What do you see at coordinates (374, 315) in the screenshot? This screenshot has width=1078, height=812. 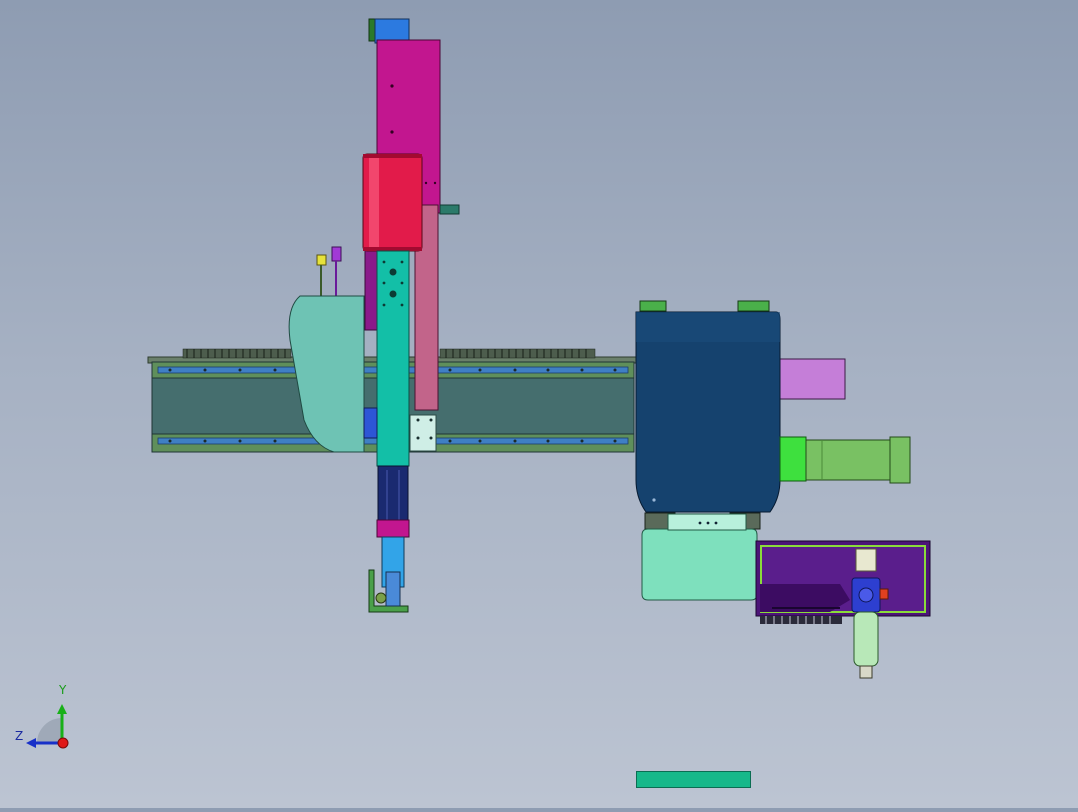 I see `vertical-column-assembly` at bounding box center [374, 315].